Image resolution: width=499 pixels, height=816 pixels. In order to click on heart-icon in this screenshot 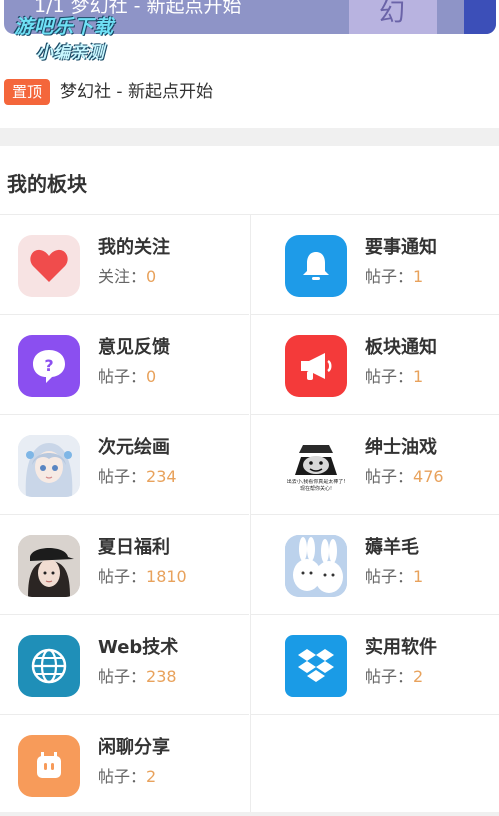, I will do `click(49, 266)`.